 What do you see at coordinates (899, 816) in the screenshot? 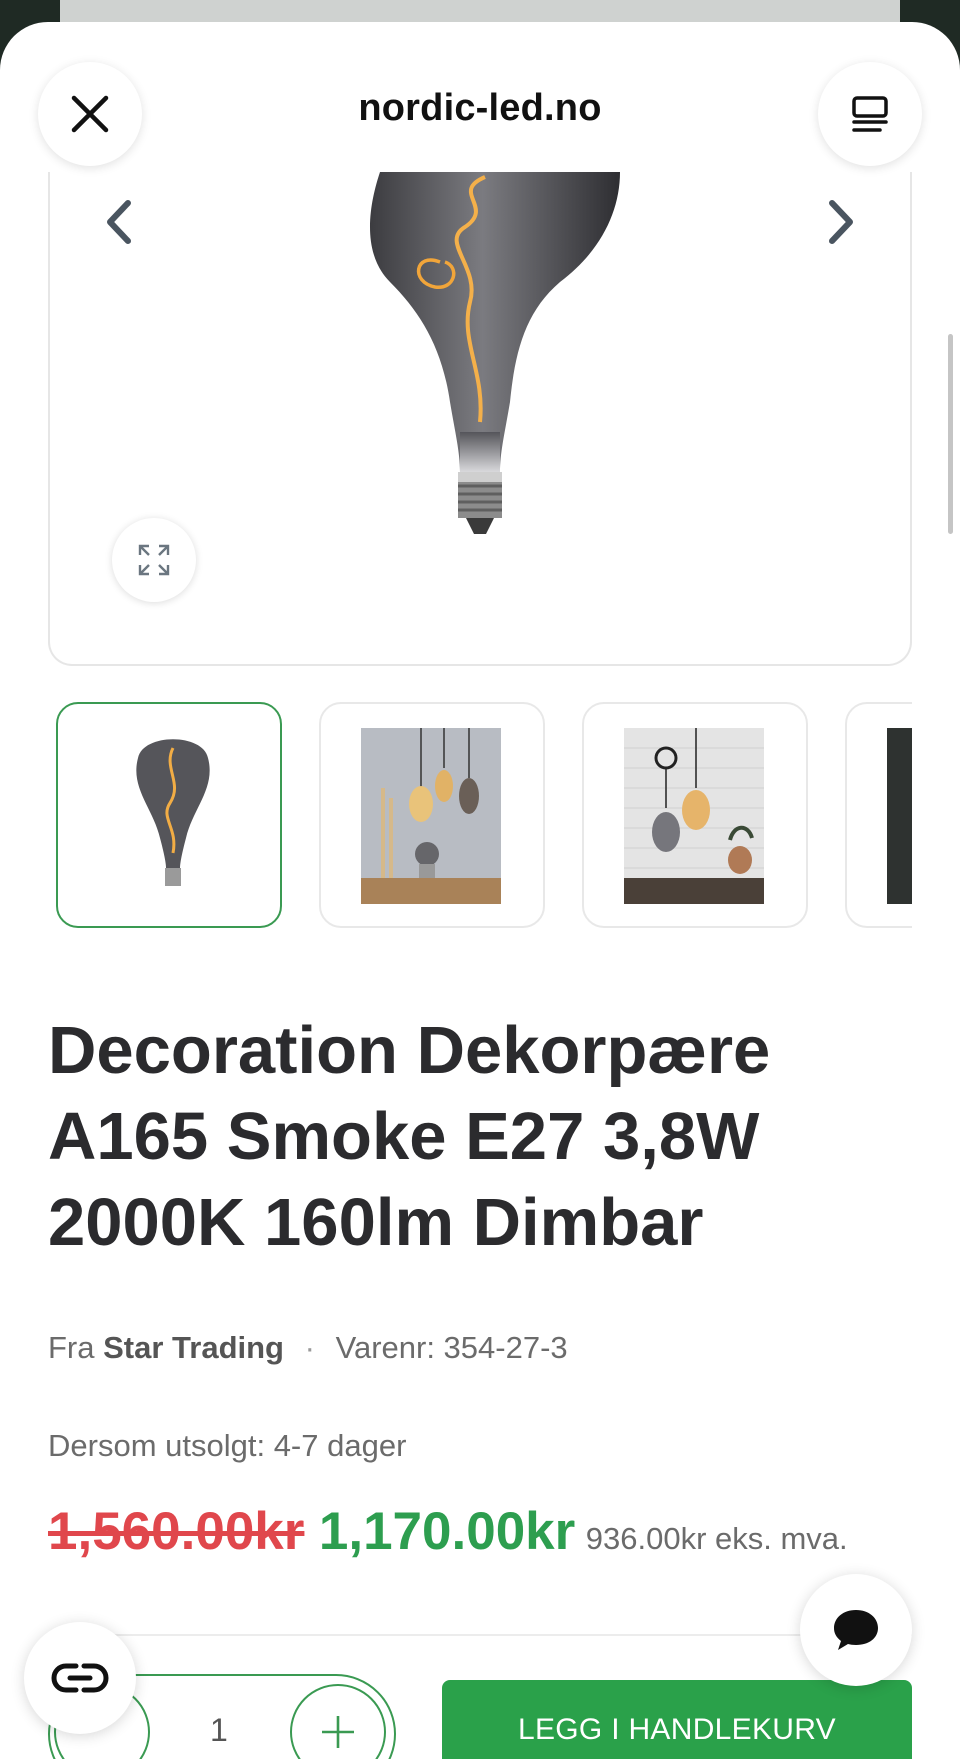
I see `thumbnail-dark-image` at bounding box center [899, 816].